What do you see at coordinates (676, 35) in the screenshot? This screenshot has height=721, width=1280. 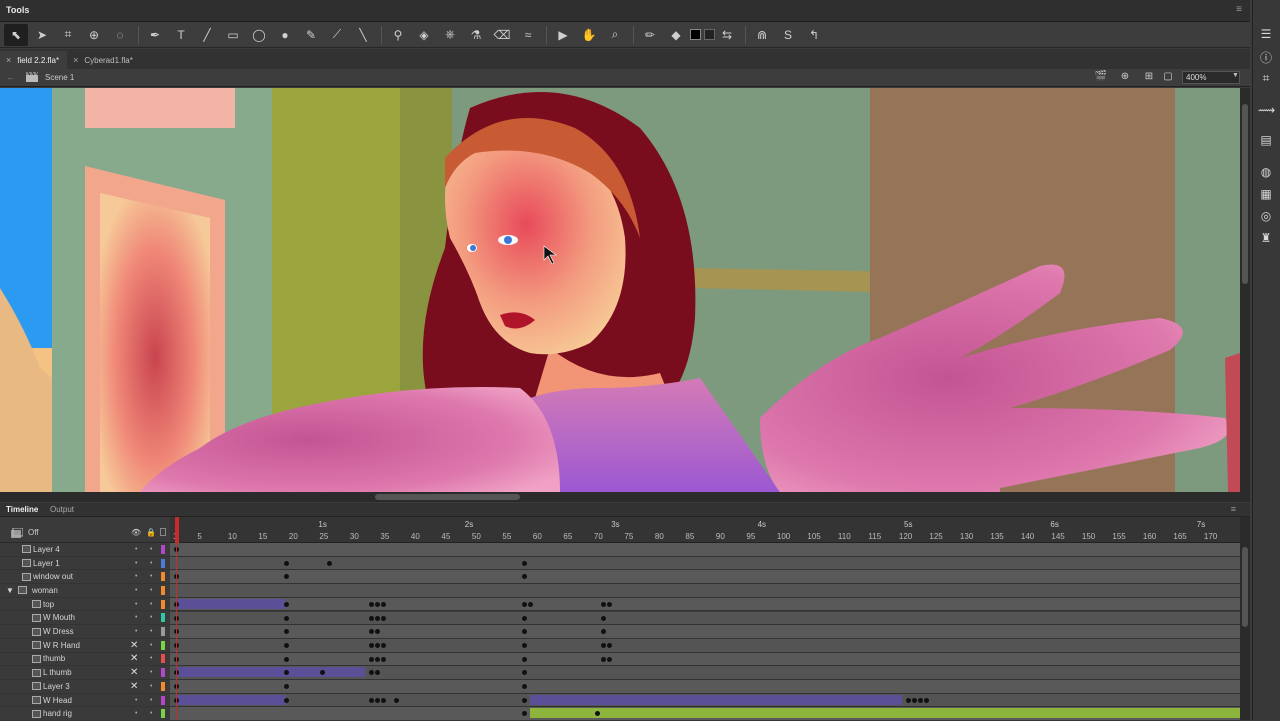 I see `fill-color-icon: ◆` at bounding box center [676, 35].